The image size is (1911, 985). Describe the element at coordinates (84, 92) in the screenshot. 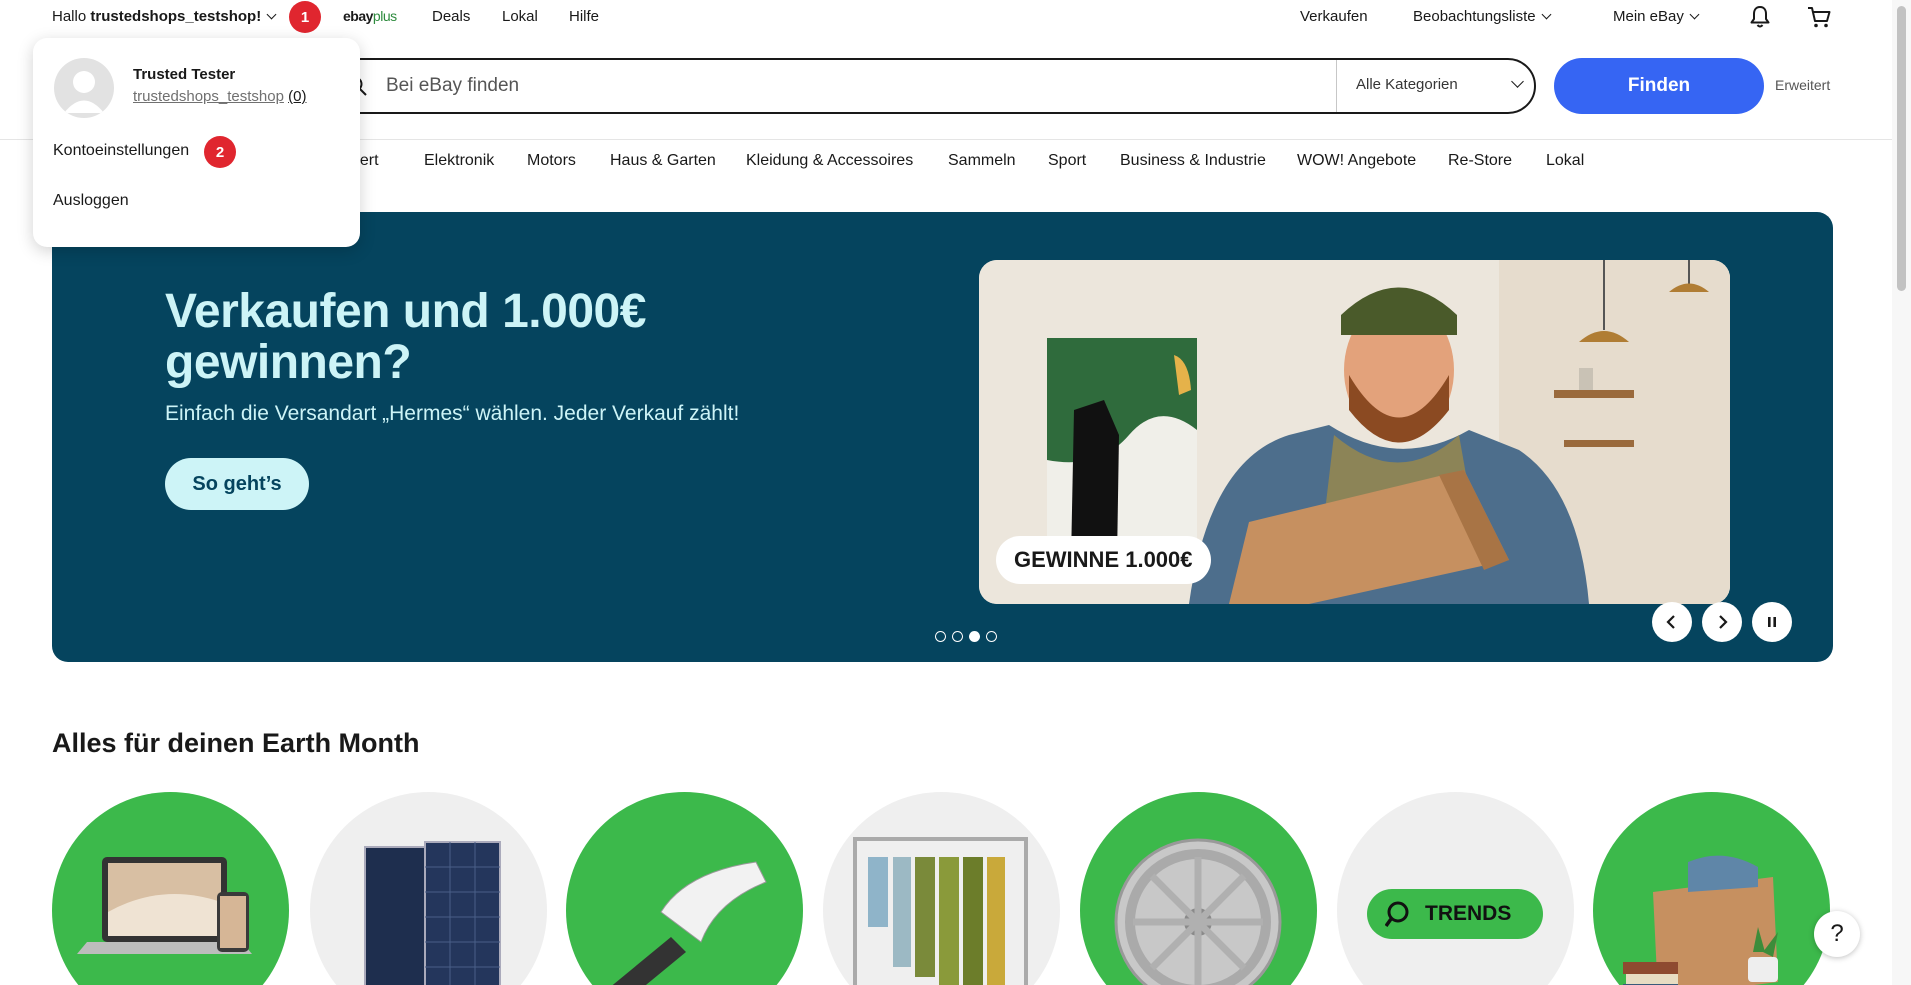

I see `user-avatar-icon` at that location.